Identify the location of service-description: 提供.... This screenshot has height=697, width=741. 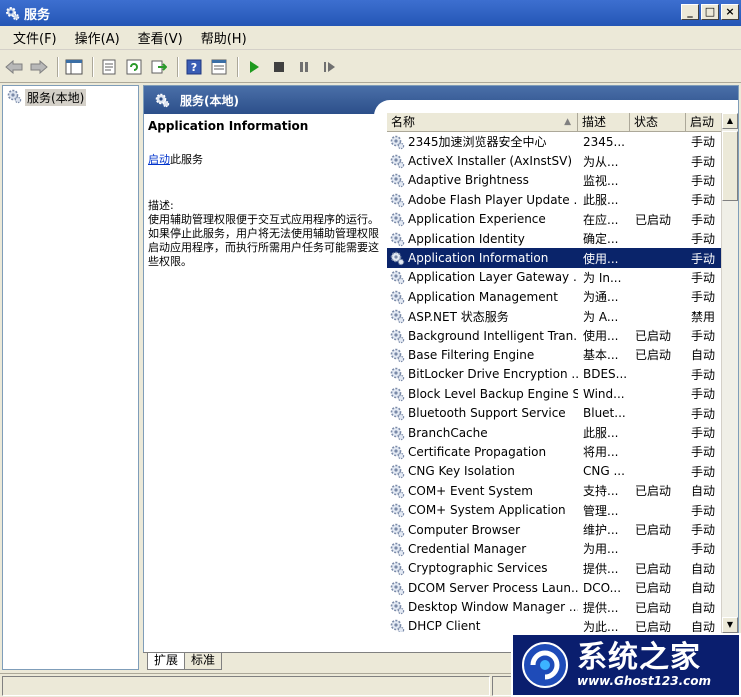
(601, 607).